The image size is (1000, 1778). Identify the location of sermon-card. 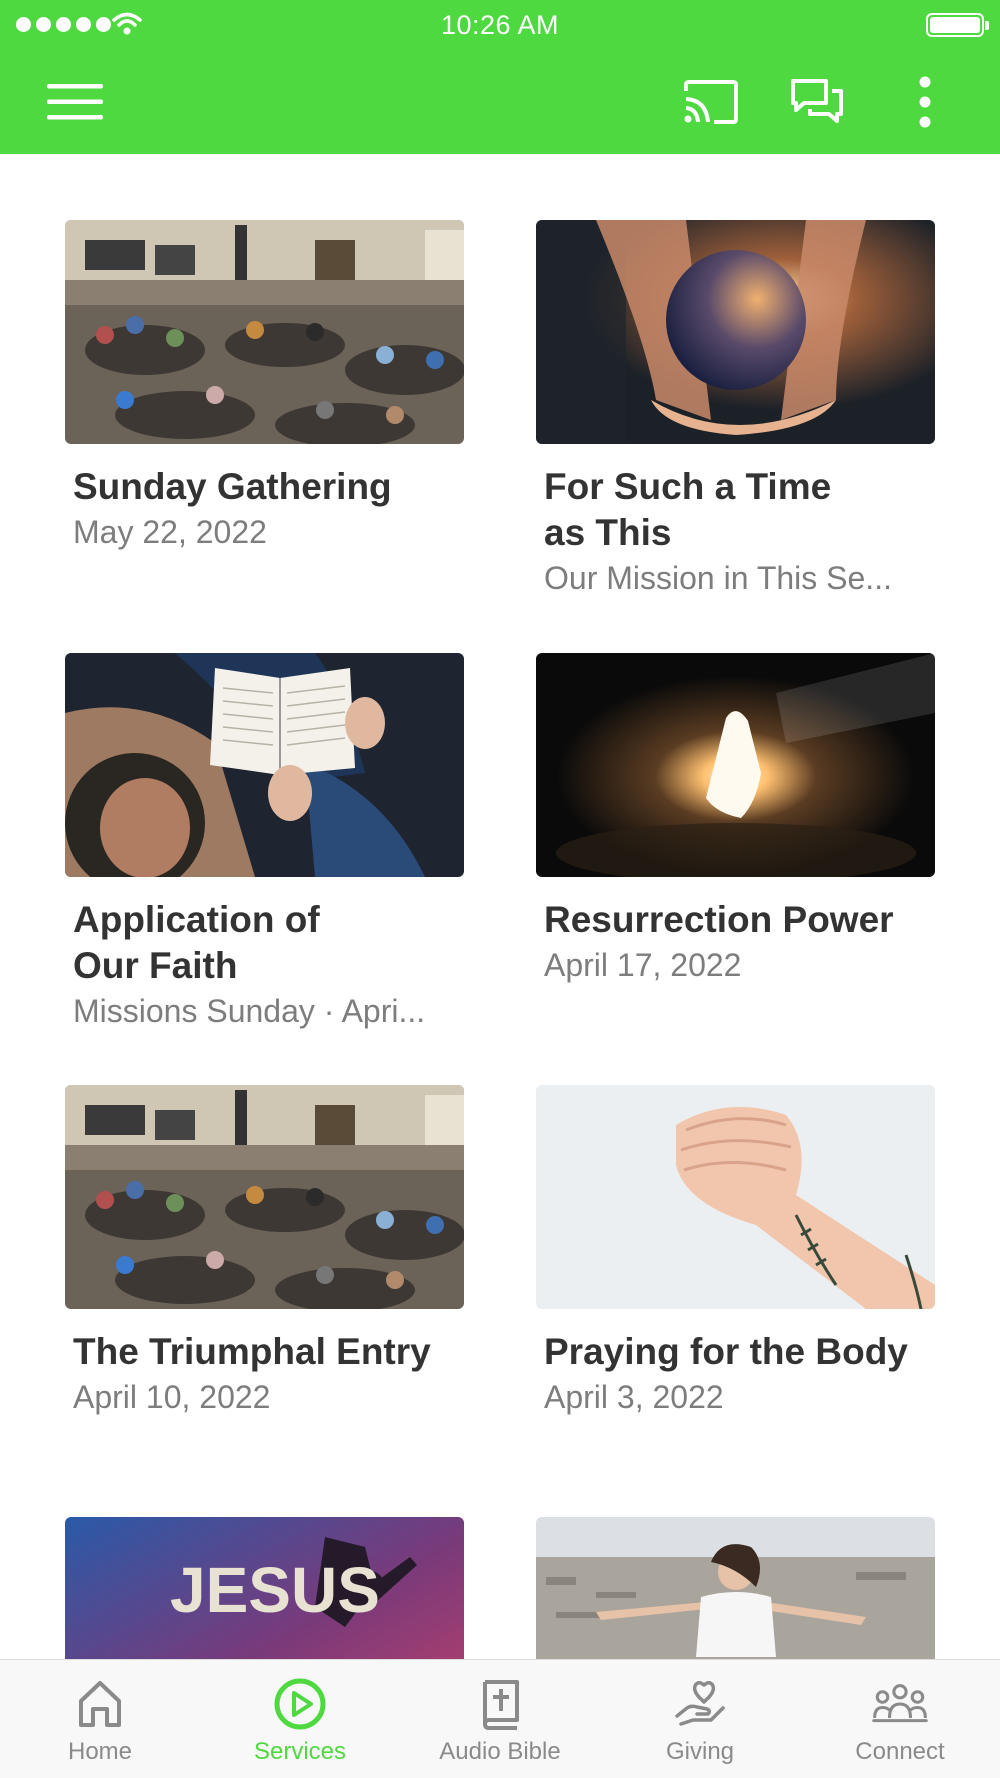
(735, 1588).